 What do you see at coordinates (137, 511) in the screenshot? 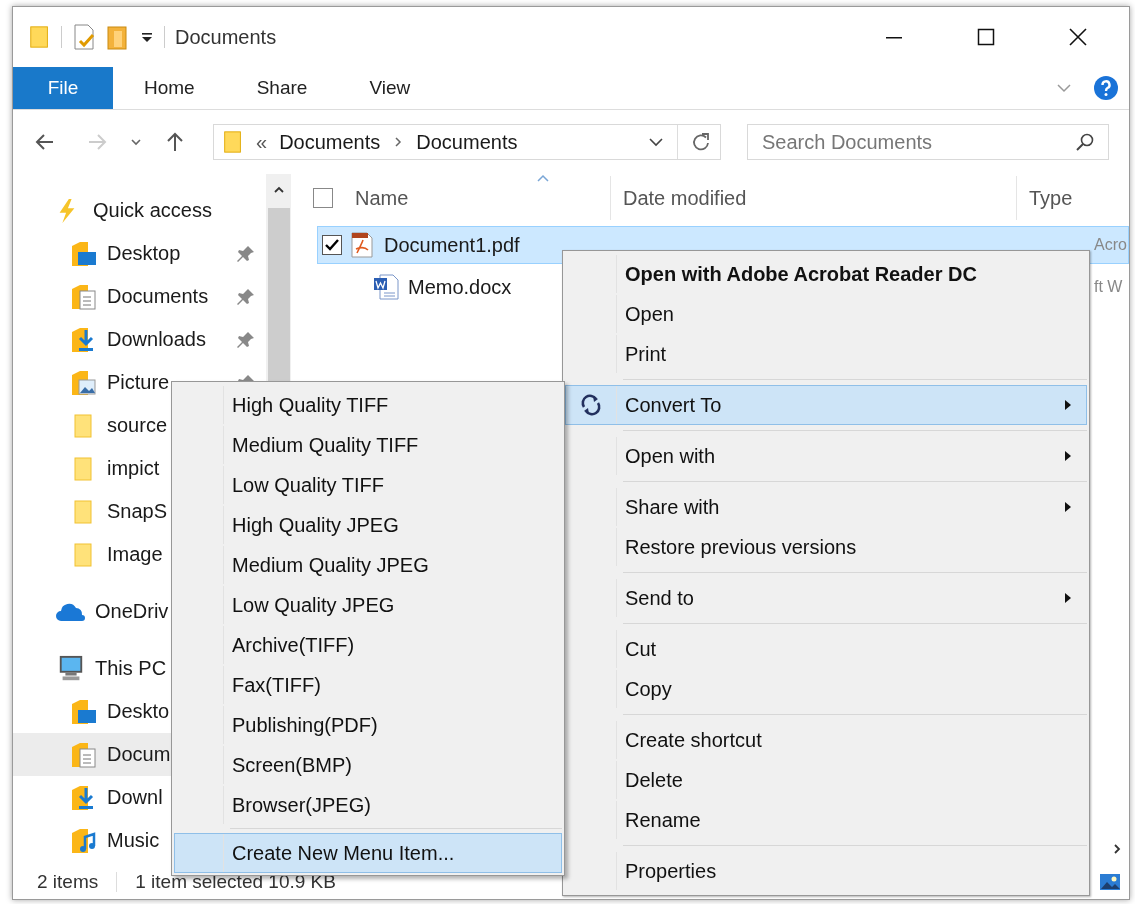
I see `nav-label: SnapS` at bounding box center [137, 511].